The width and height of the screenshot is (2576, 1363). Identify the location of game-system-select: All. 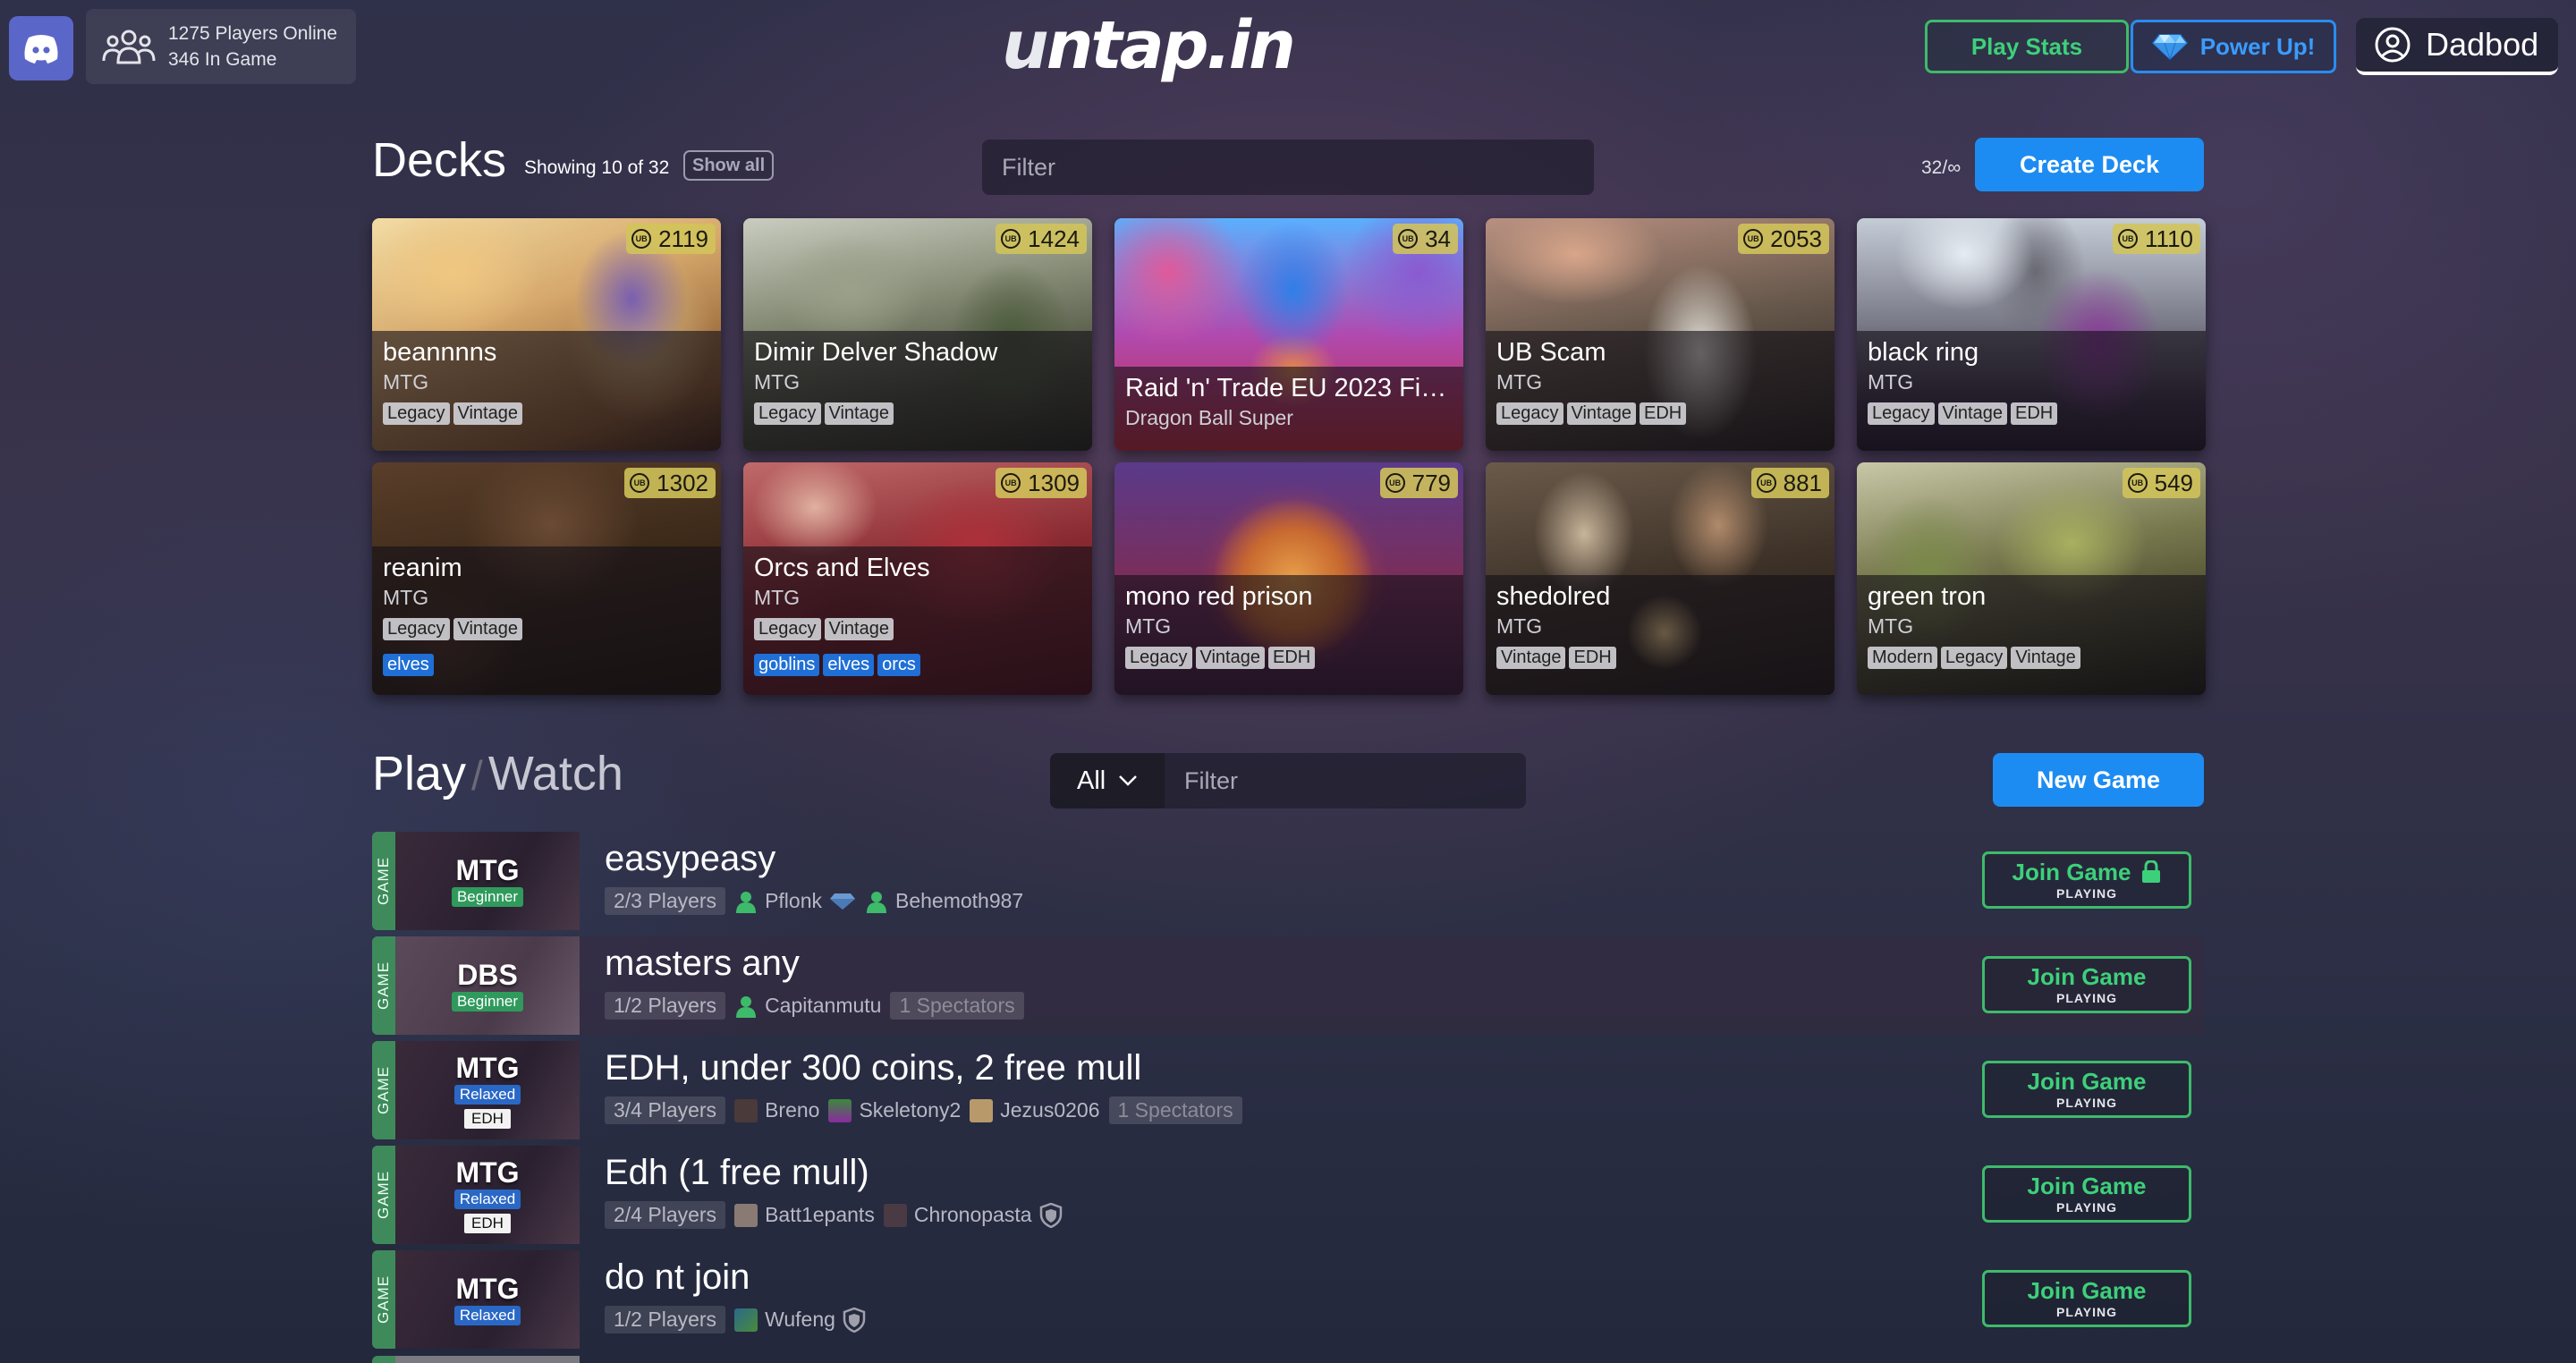
(1107, 780).